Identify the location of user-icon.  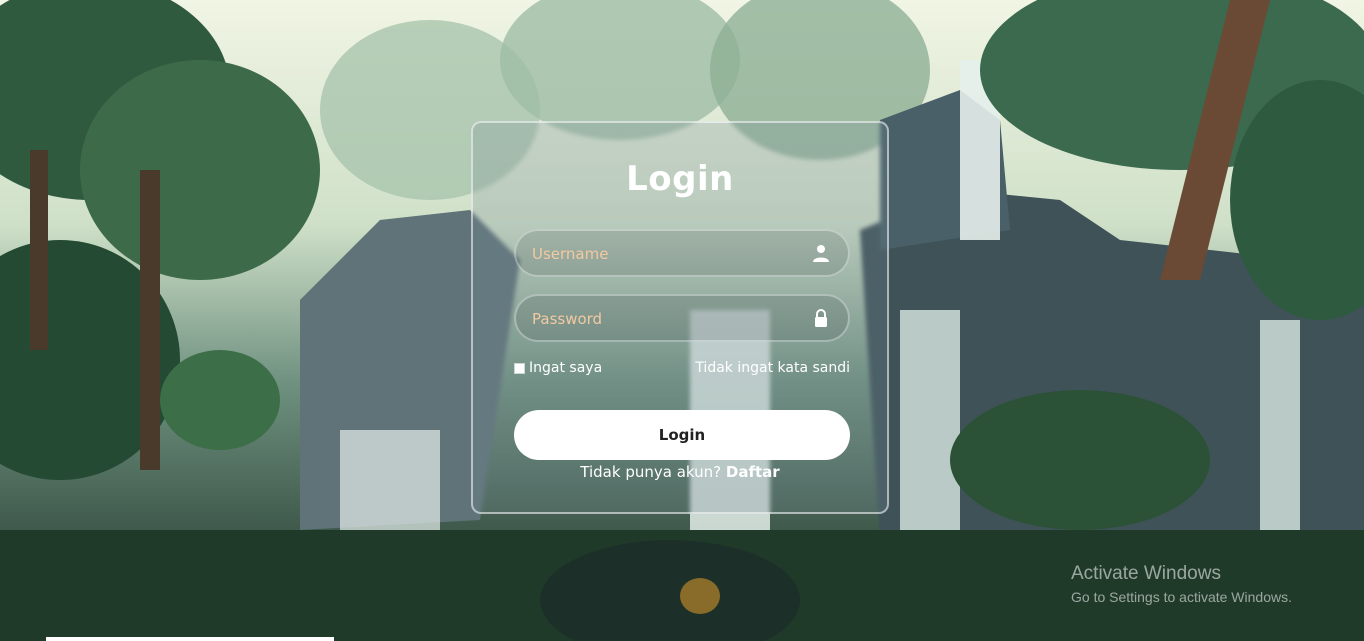
(821, 253).